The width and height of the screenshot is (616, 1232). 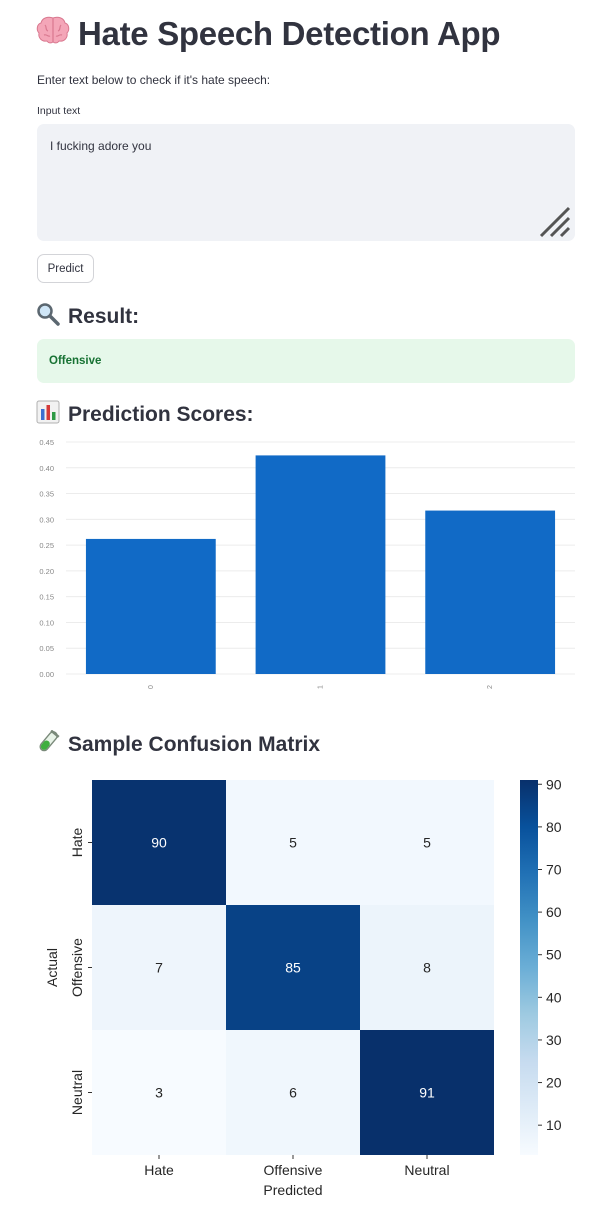 What do you see at coordinates (306, 182) in the screenshot?
I see `input-textarea: I fucking adore you` at bounding box center [306, 182].